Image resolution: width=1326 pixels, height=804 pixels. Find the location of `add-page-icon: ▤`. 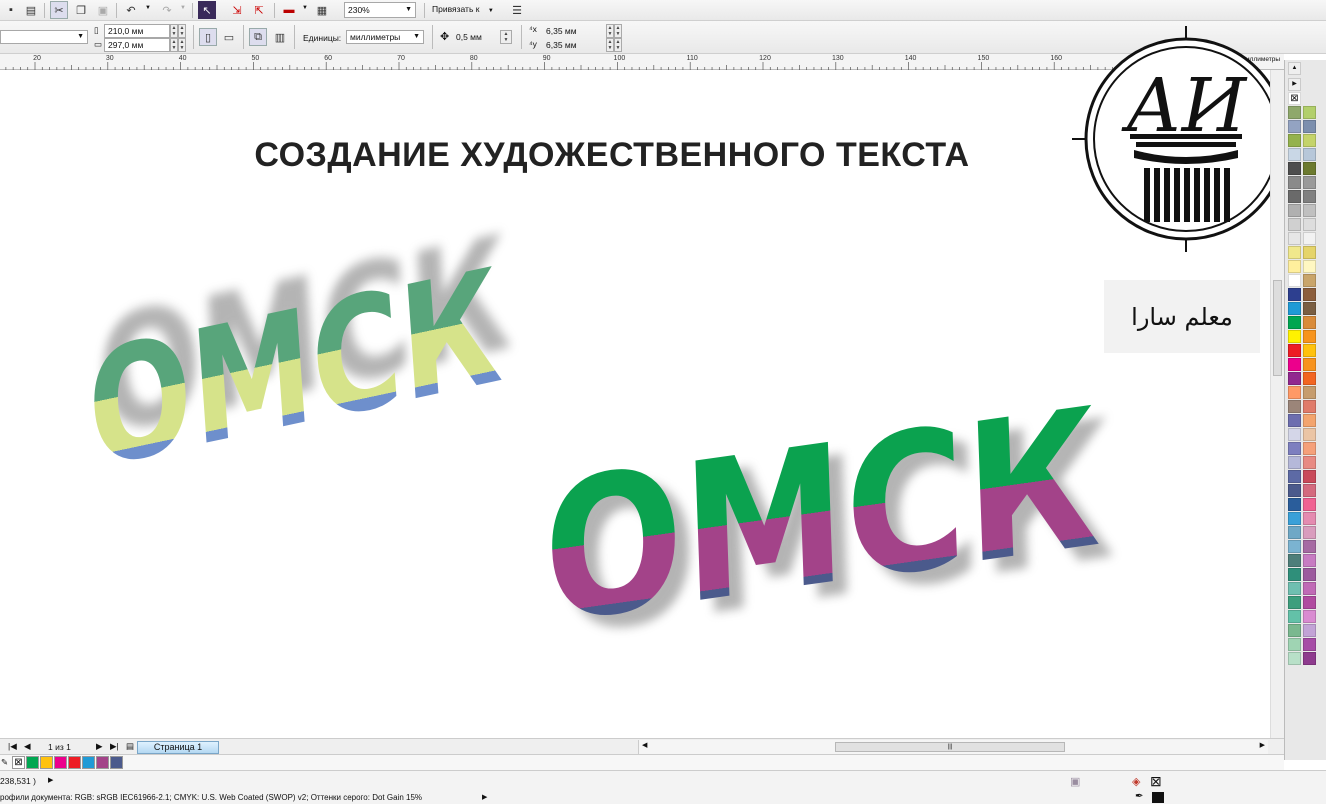

add-page-icon: ▤ is located at coordinates (130, 746).